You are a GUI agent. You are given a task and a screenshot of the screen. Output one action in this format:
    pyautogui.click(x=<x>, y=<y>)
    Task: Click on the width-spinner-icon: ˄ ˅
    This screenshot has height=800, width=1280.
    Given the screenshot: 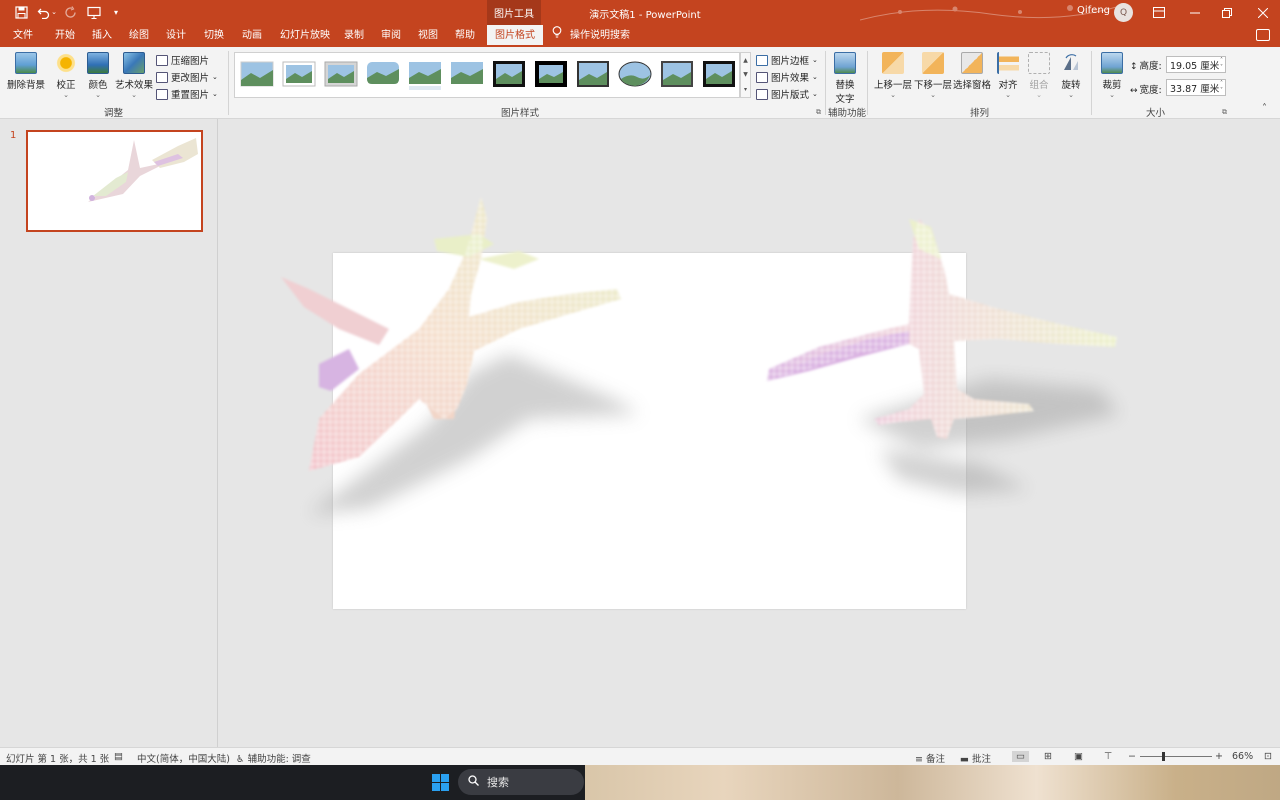 What is the action you would take?
    pyautogui.click(x=1221, y=87)
    